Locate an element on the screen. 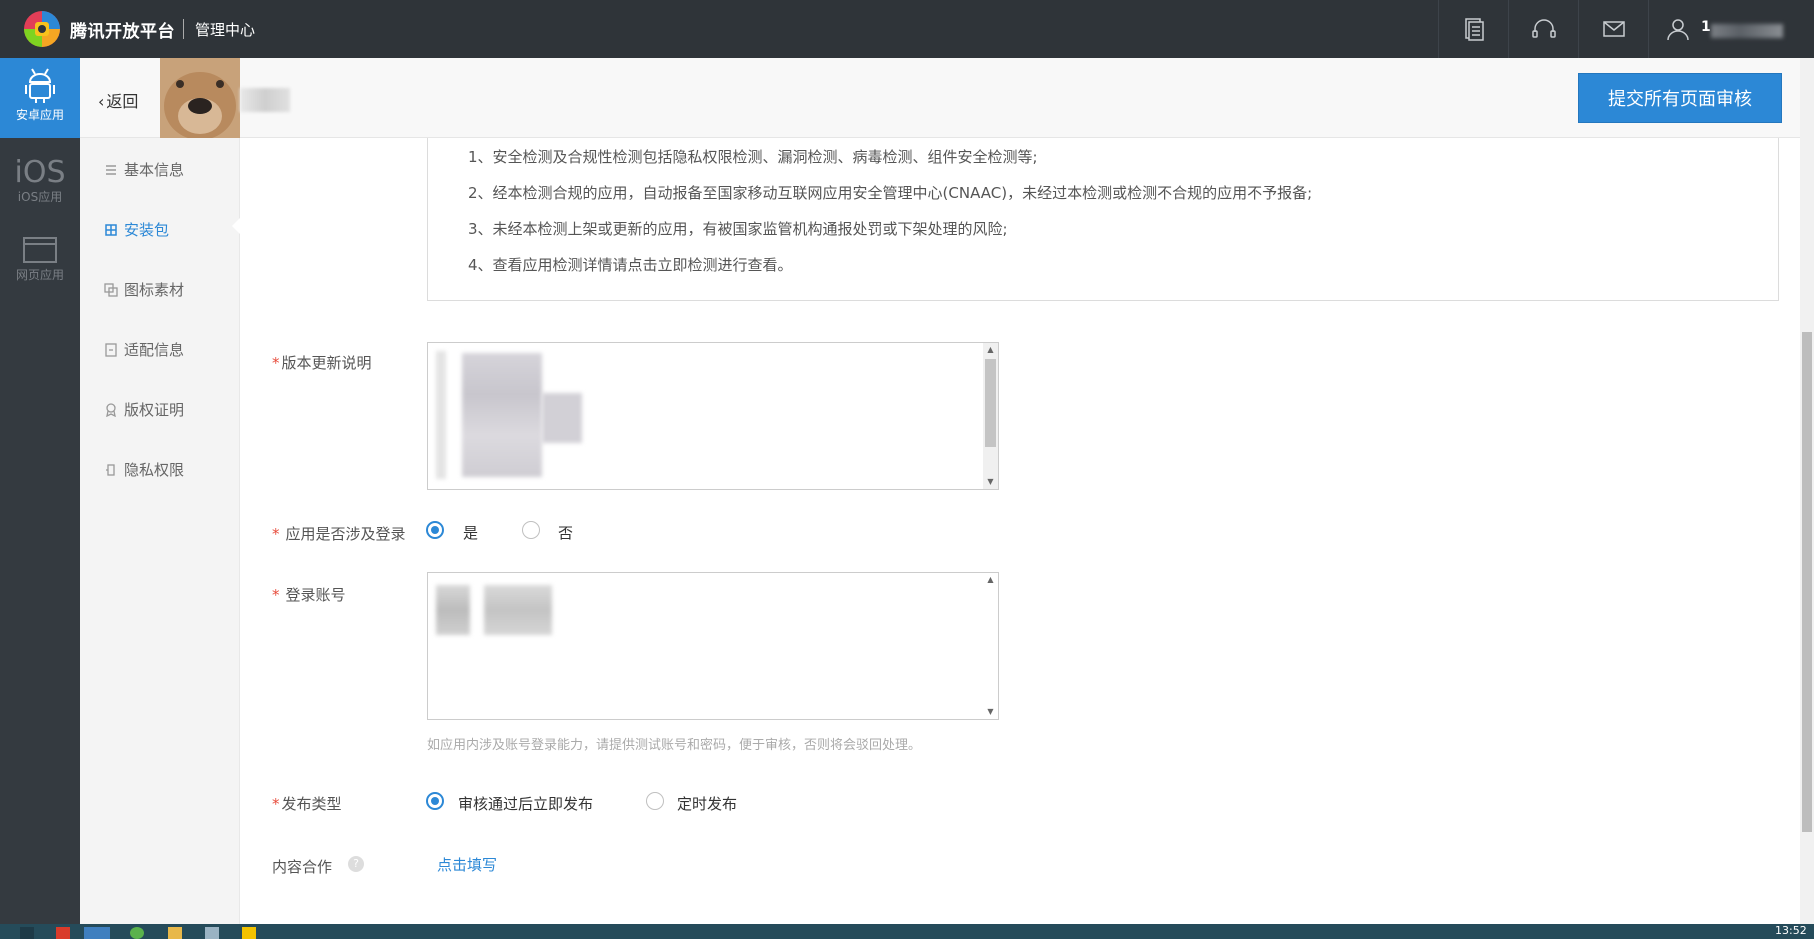  brand-title: 腾讯开放平台 is located at coordinates (122, 29).